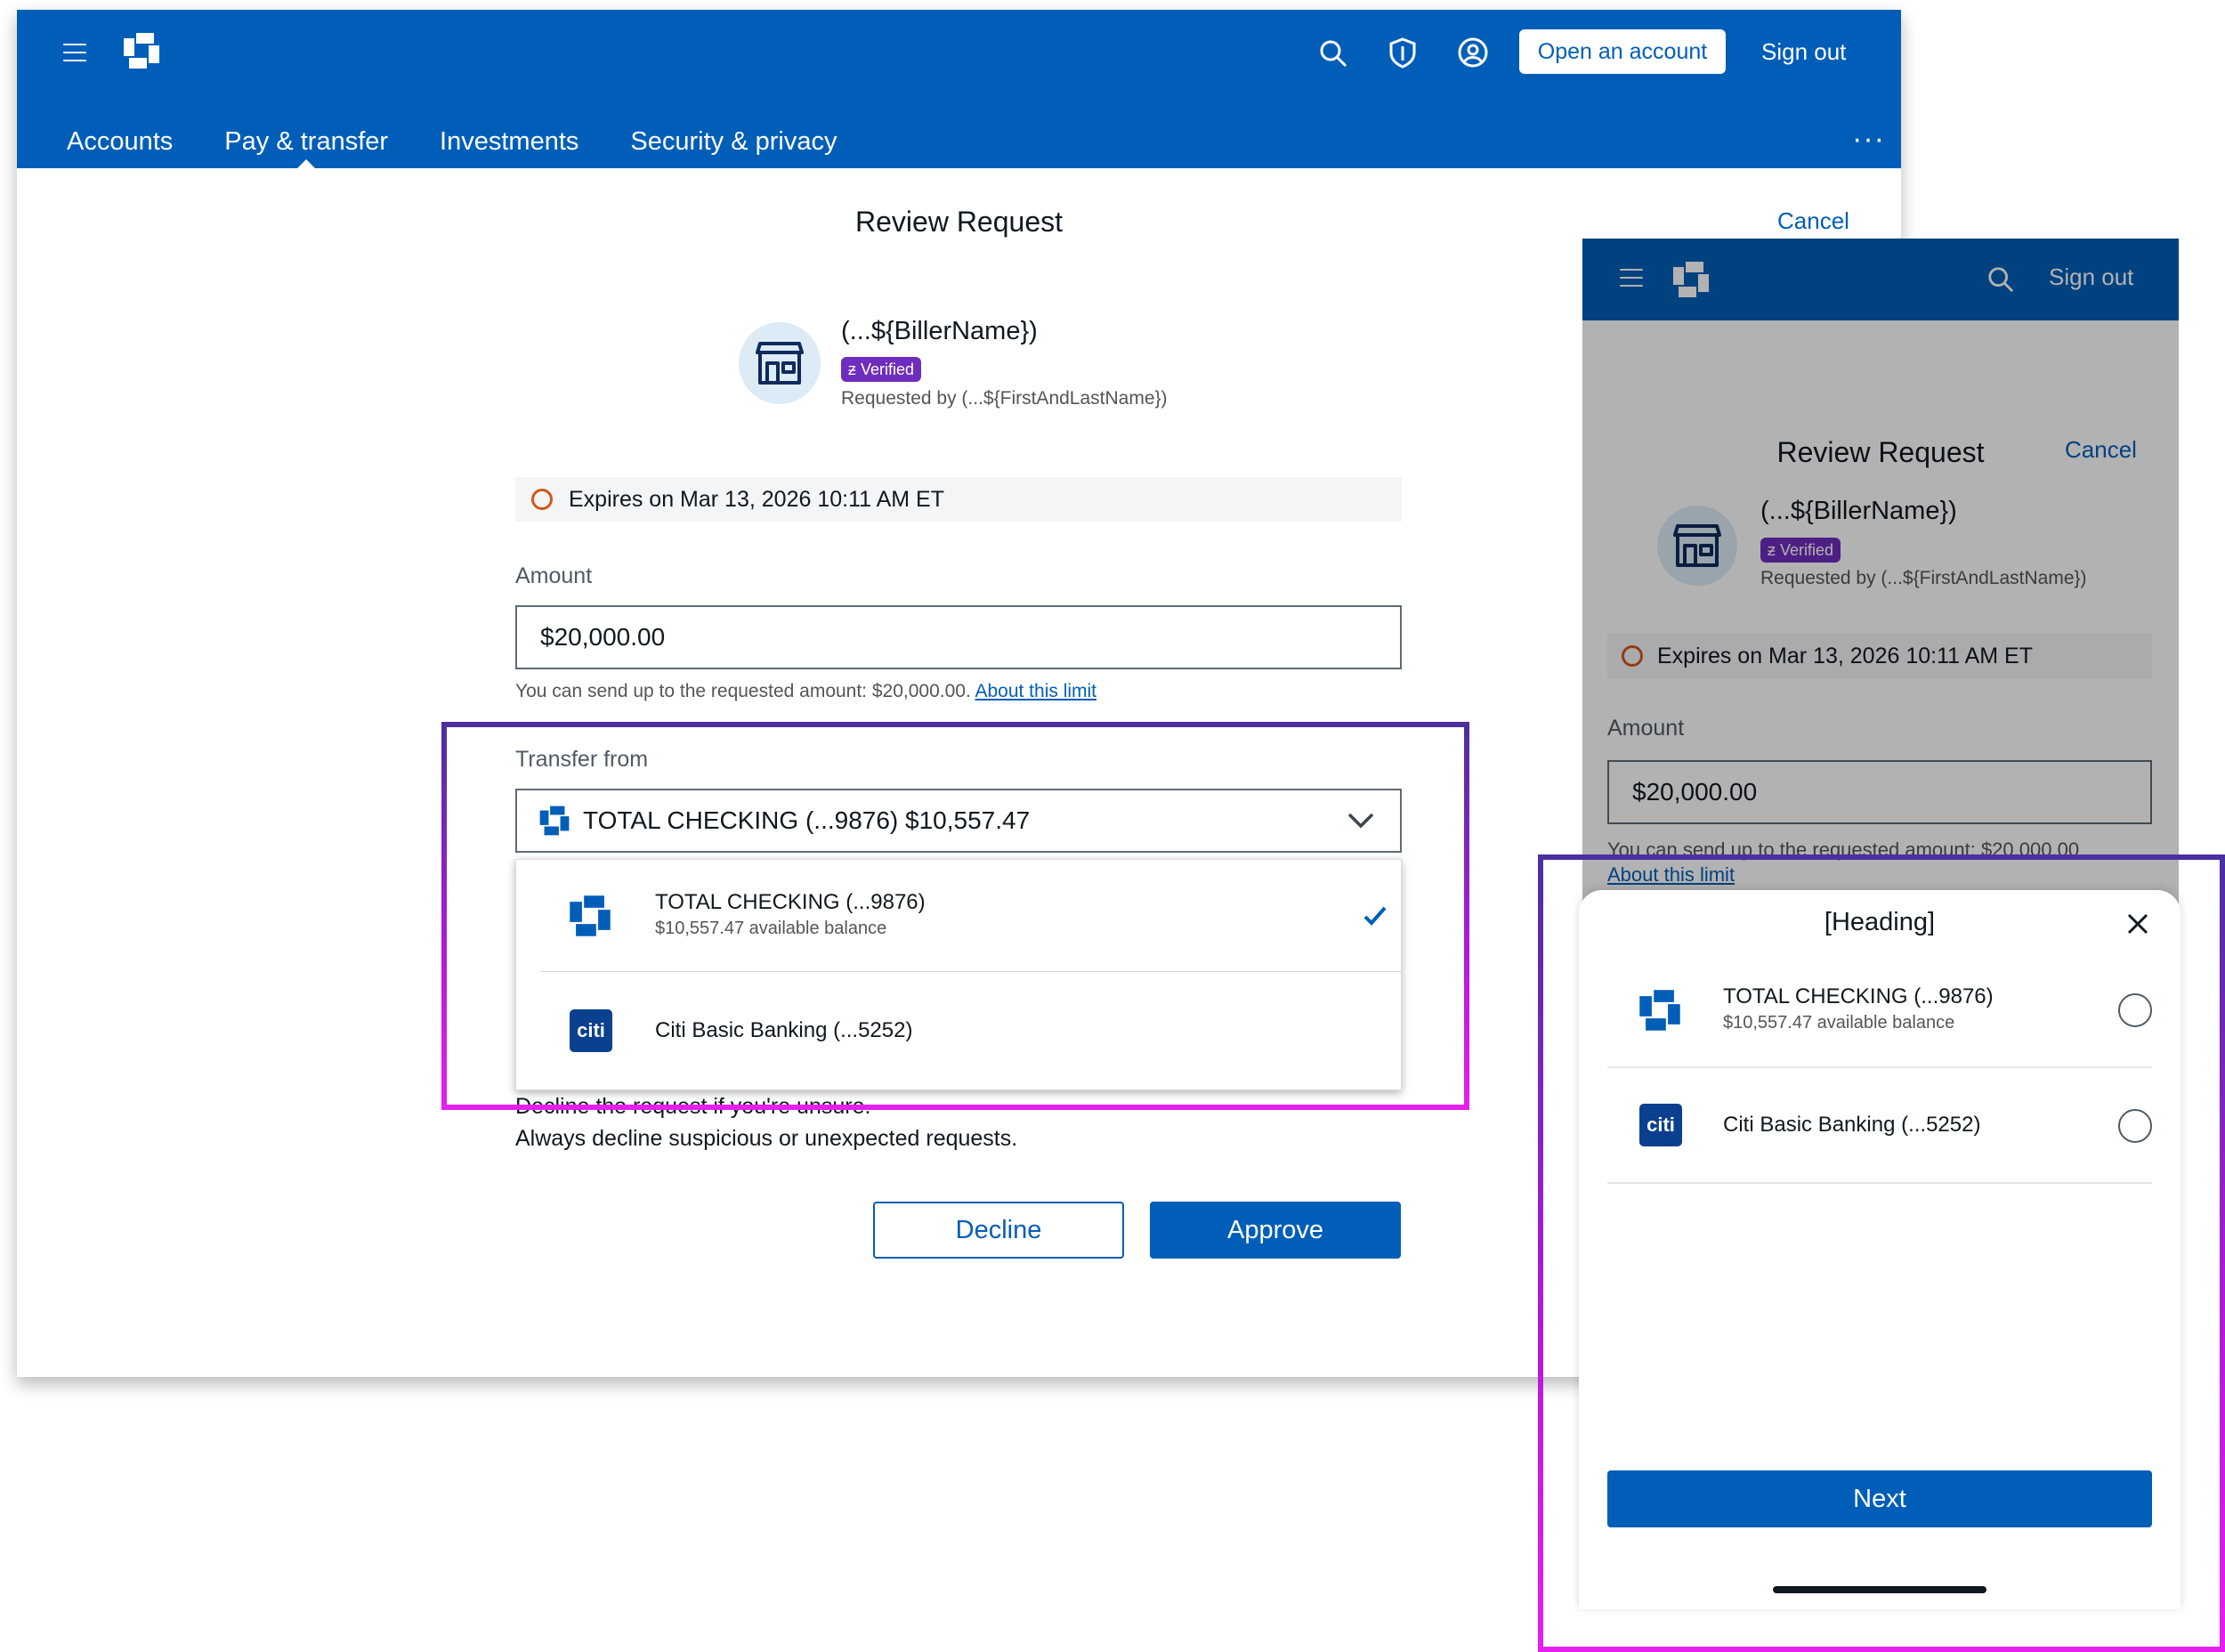  I want to click on store-icon, so click(780, 363).